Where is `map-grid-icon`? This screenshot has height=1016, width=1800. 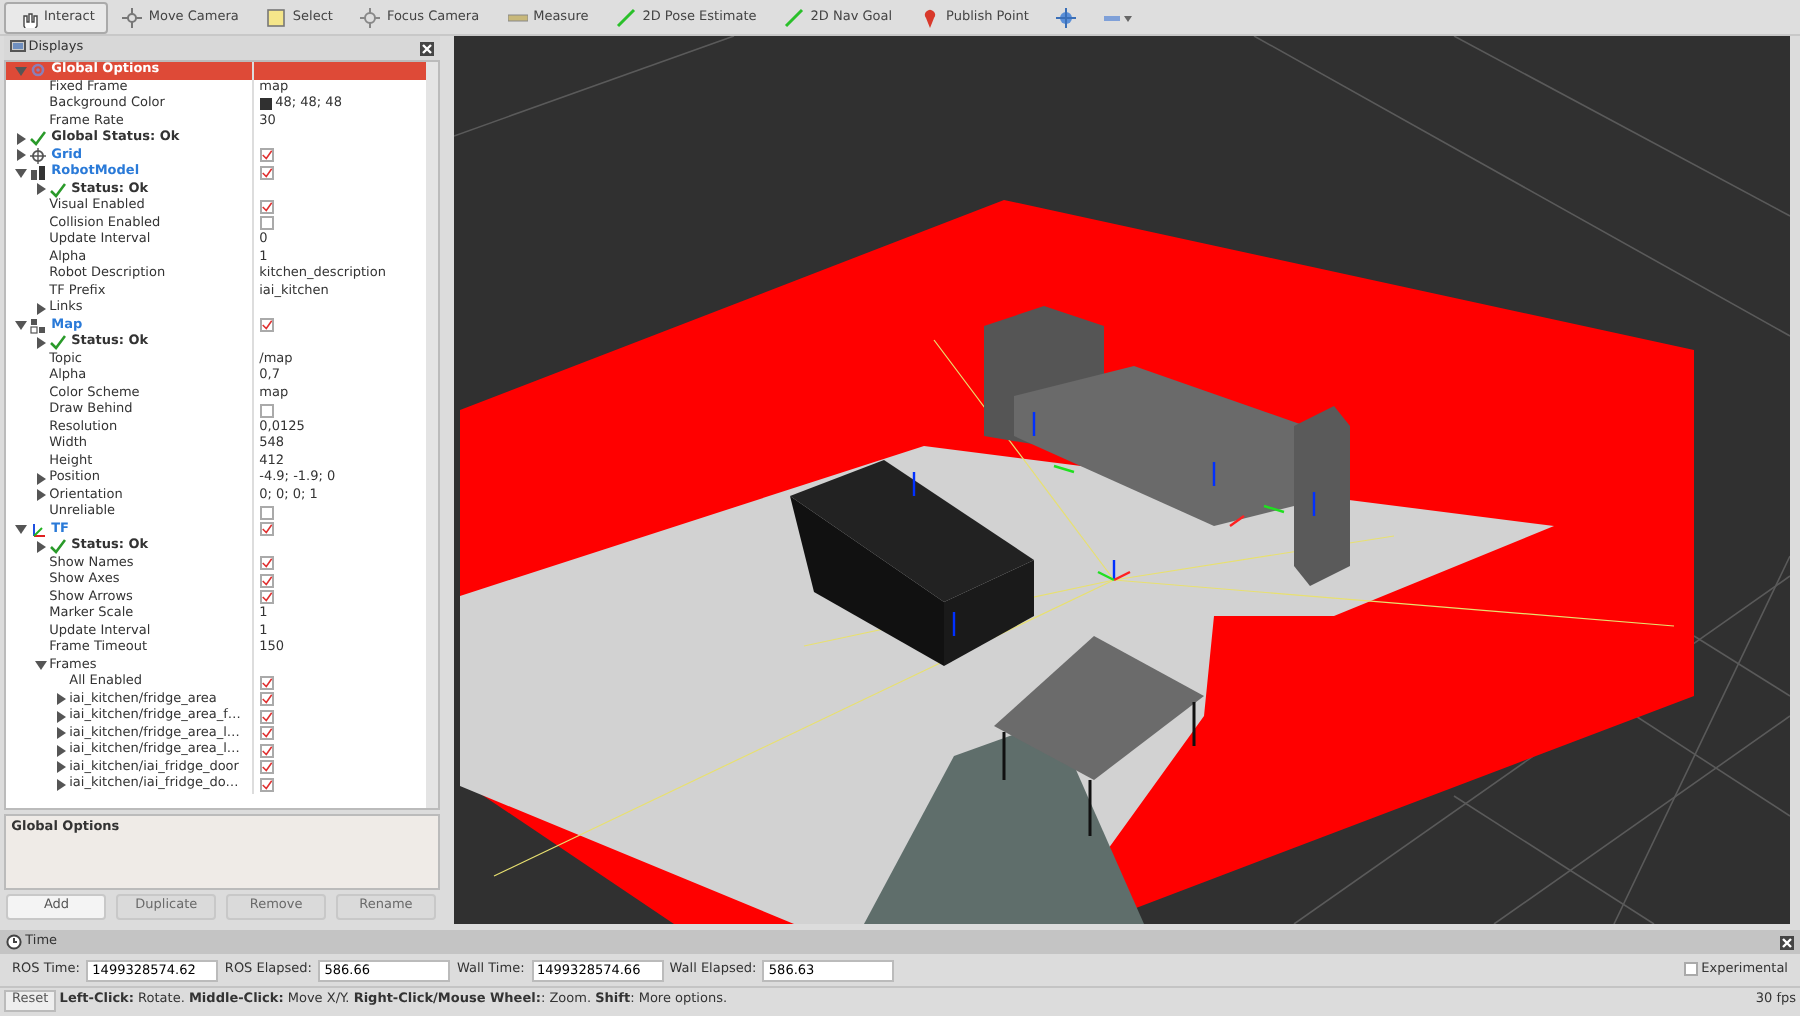 map-grid-icon is located at coordinates (37, 325).